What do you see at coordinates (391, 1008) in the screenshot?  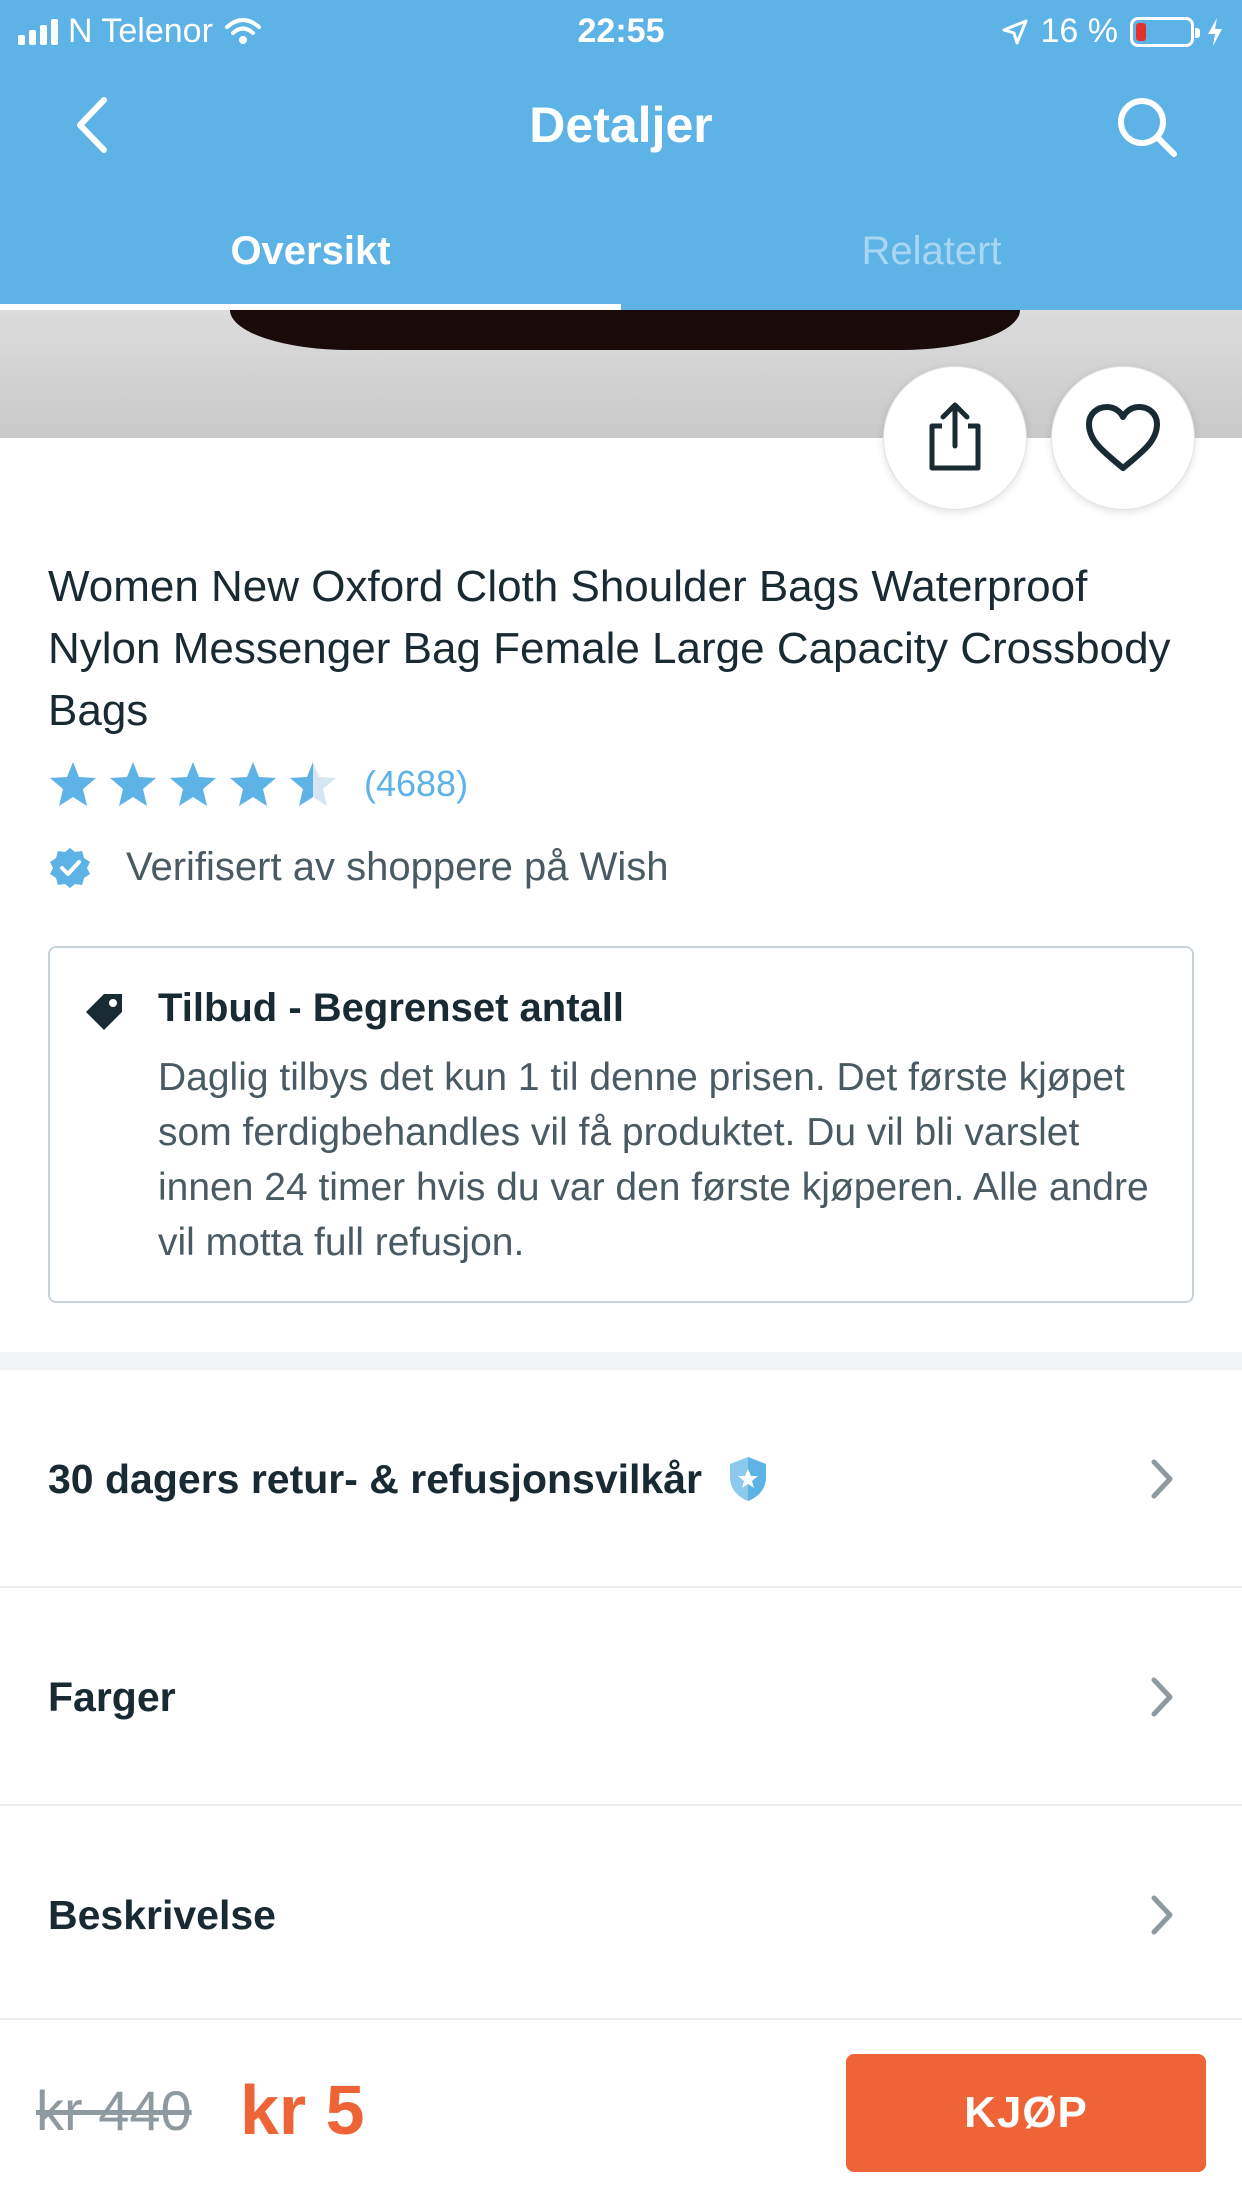 I see `offer-title: Tilbud - Begrenset antall` at bounding box center [391, 1008].